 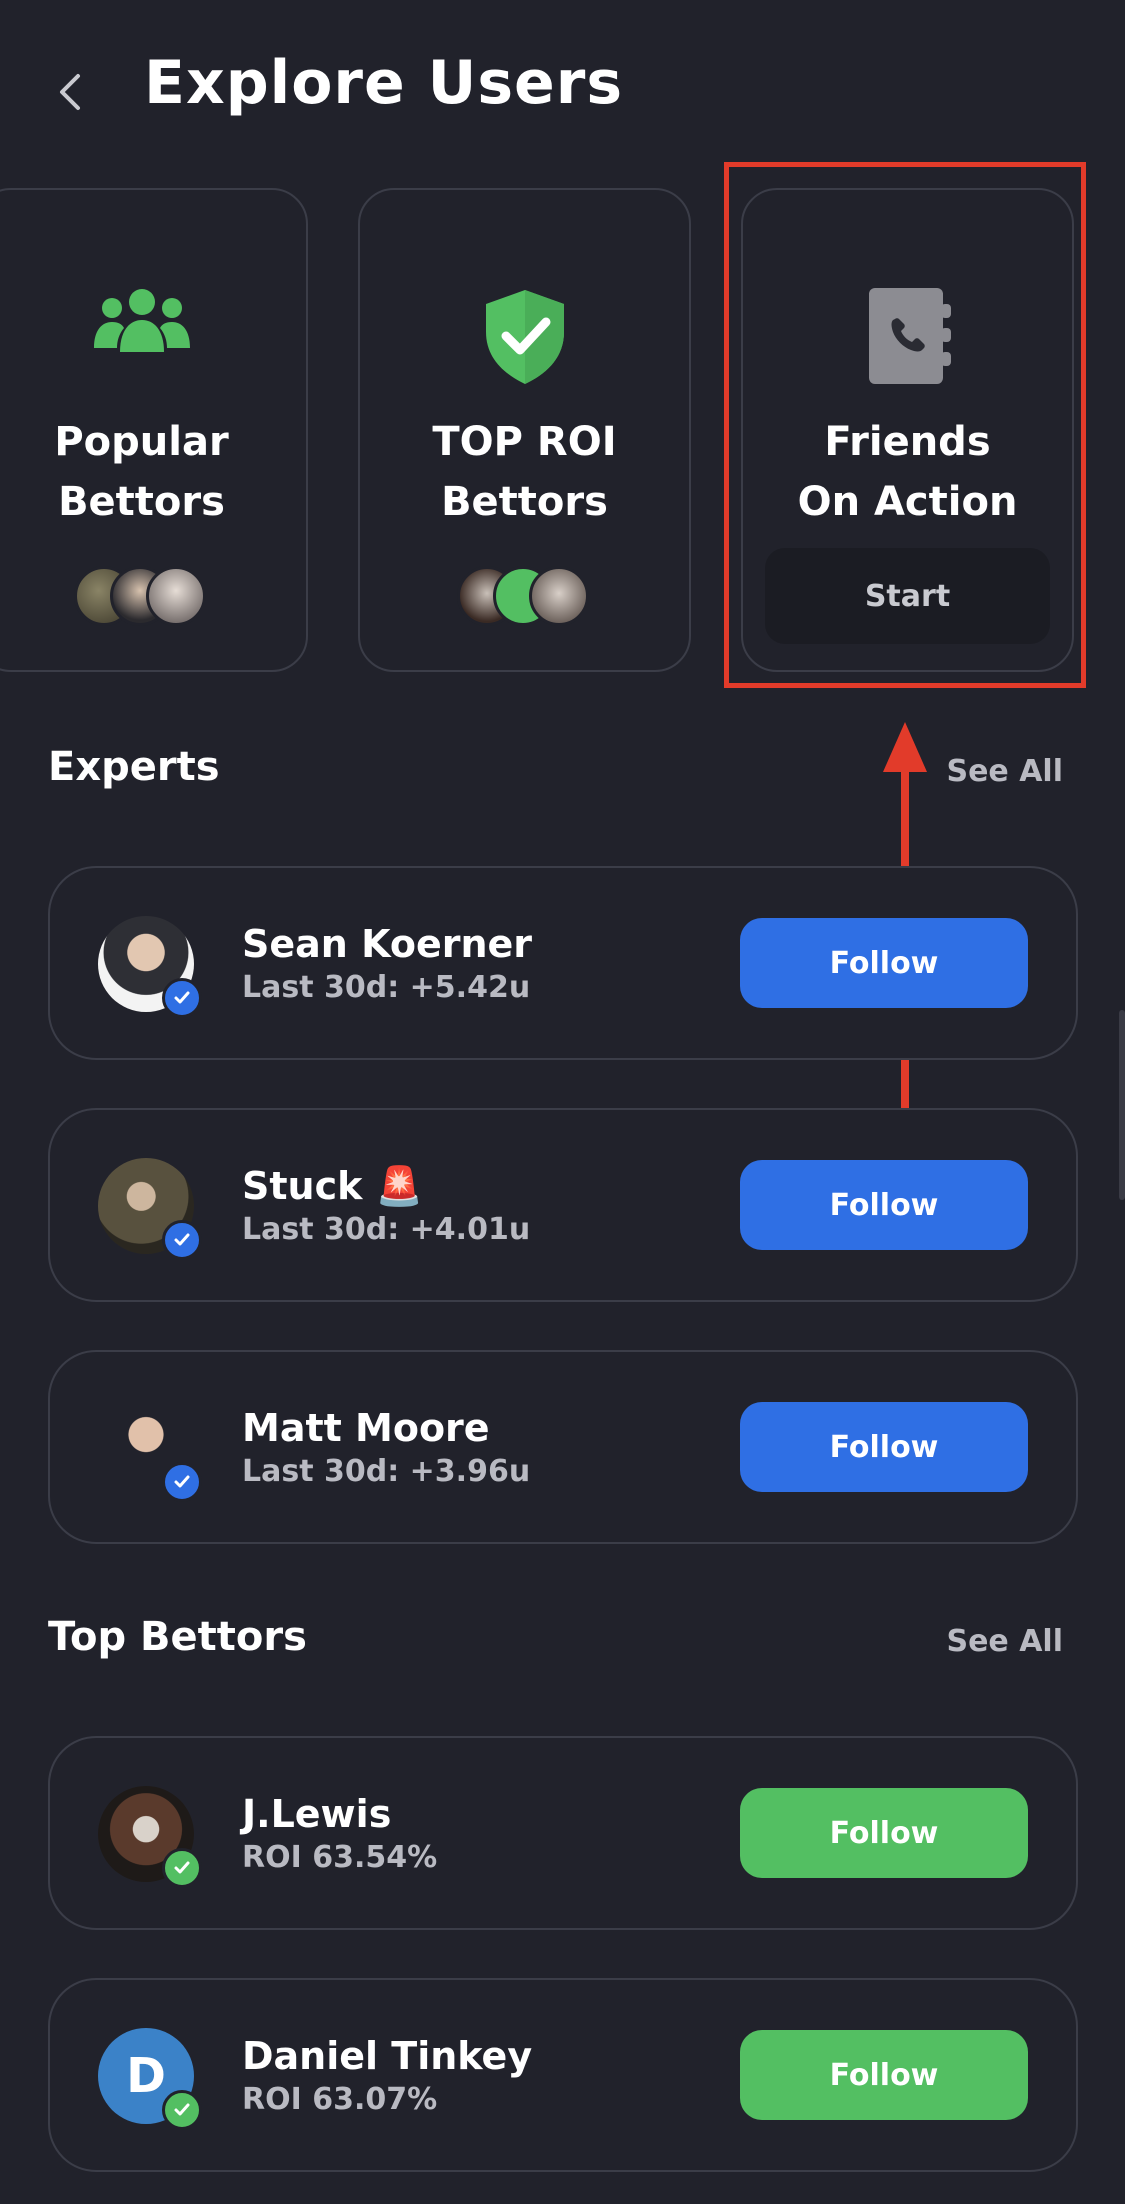 I want to click on users-group-icon, so click(x=141, y=320).